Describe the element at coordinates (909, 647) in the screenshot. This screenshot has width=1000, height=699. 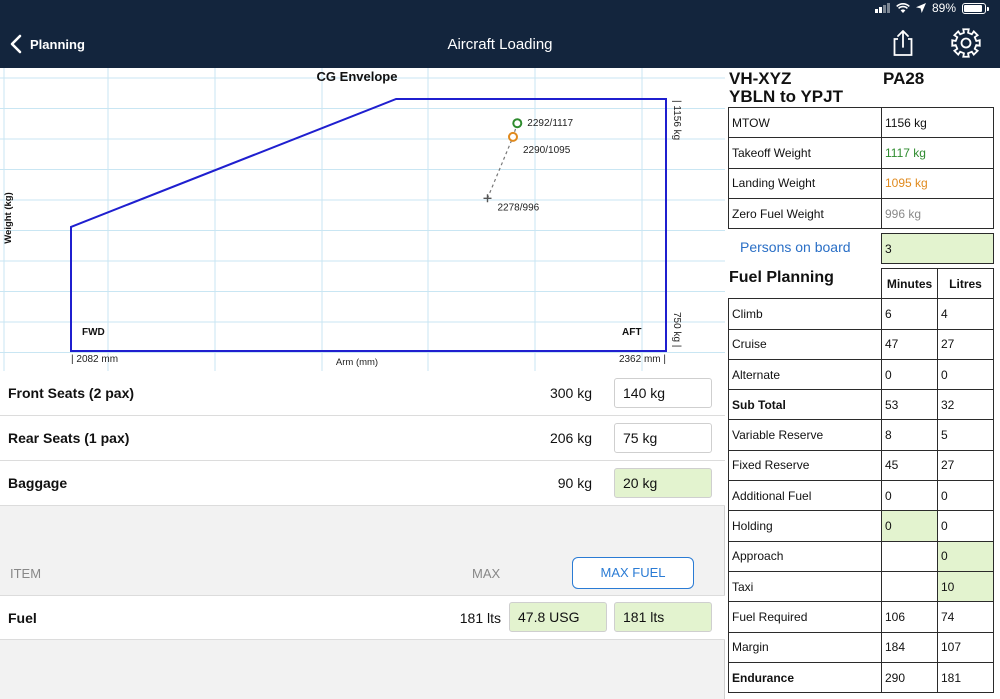
I see `fuel-row-minutes: 184` at that location.